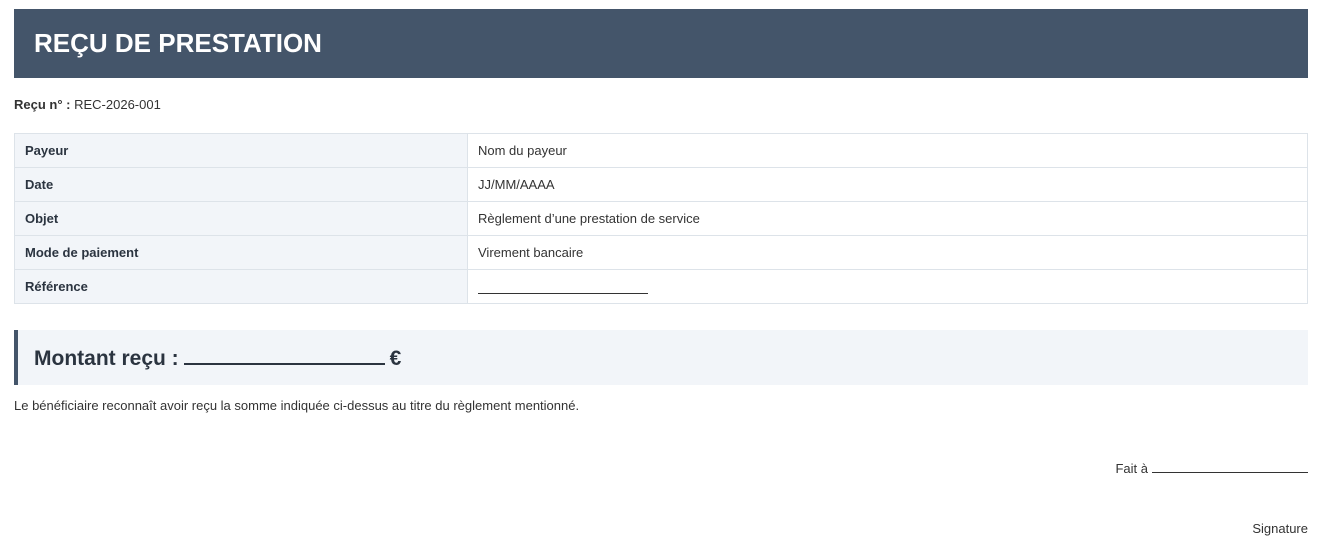  Describe the element at coordinates (106, 358) in the screenshot. I see `amount-label: Montant reçu :` at that location.